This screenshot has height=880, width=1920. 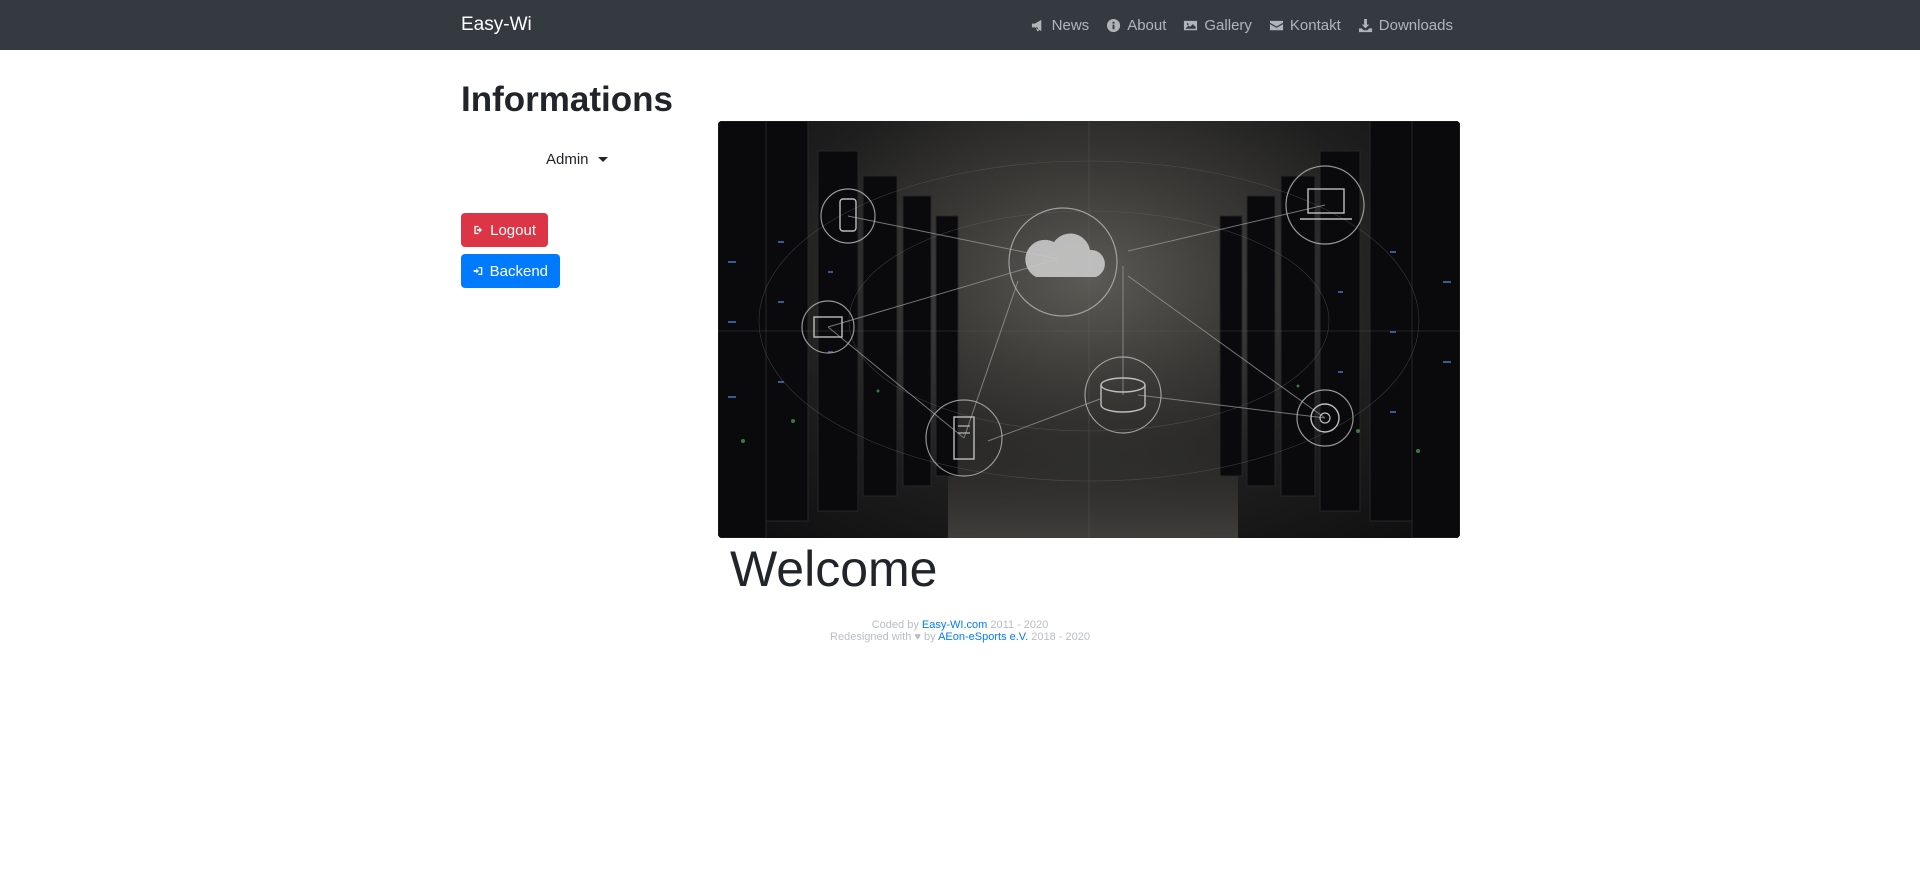 What do you see at coordinates (478, 230) in the screenshot?
I see `sign-out-icon` at bounding box center [478, 230].